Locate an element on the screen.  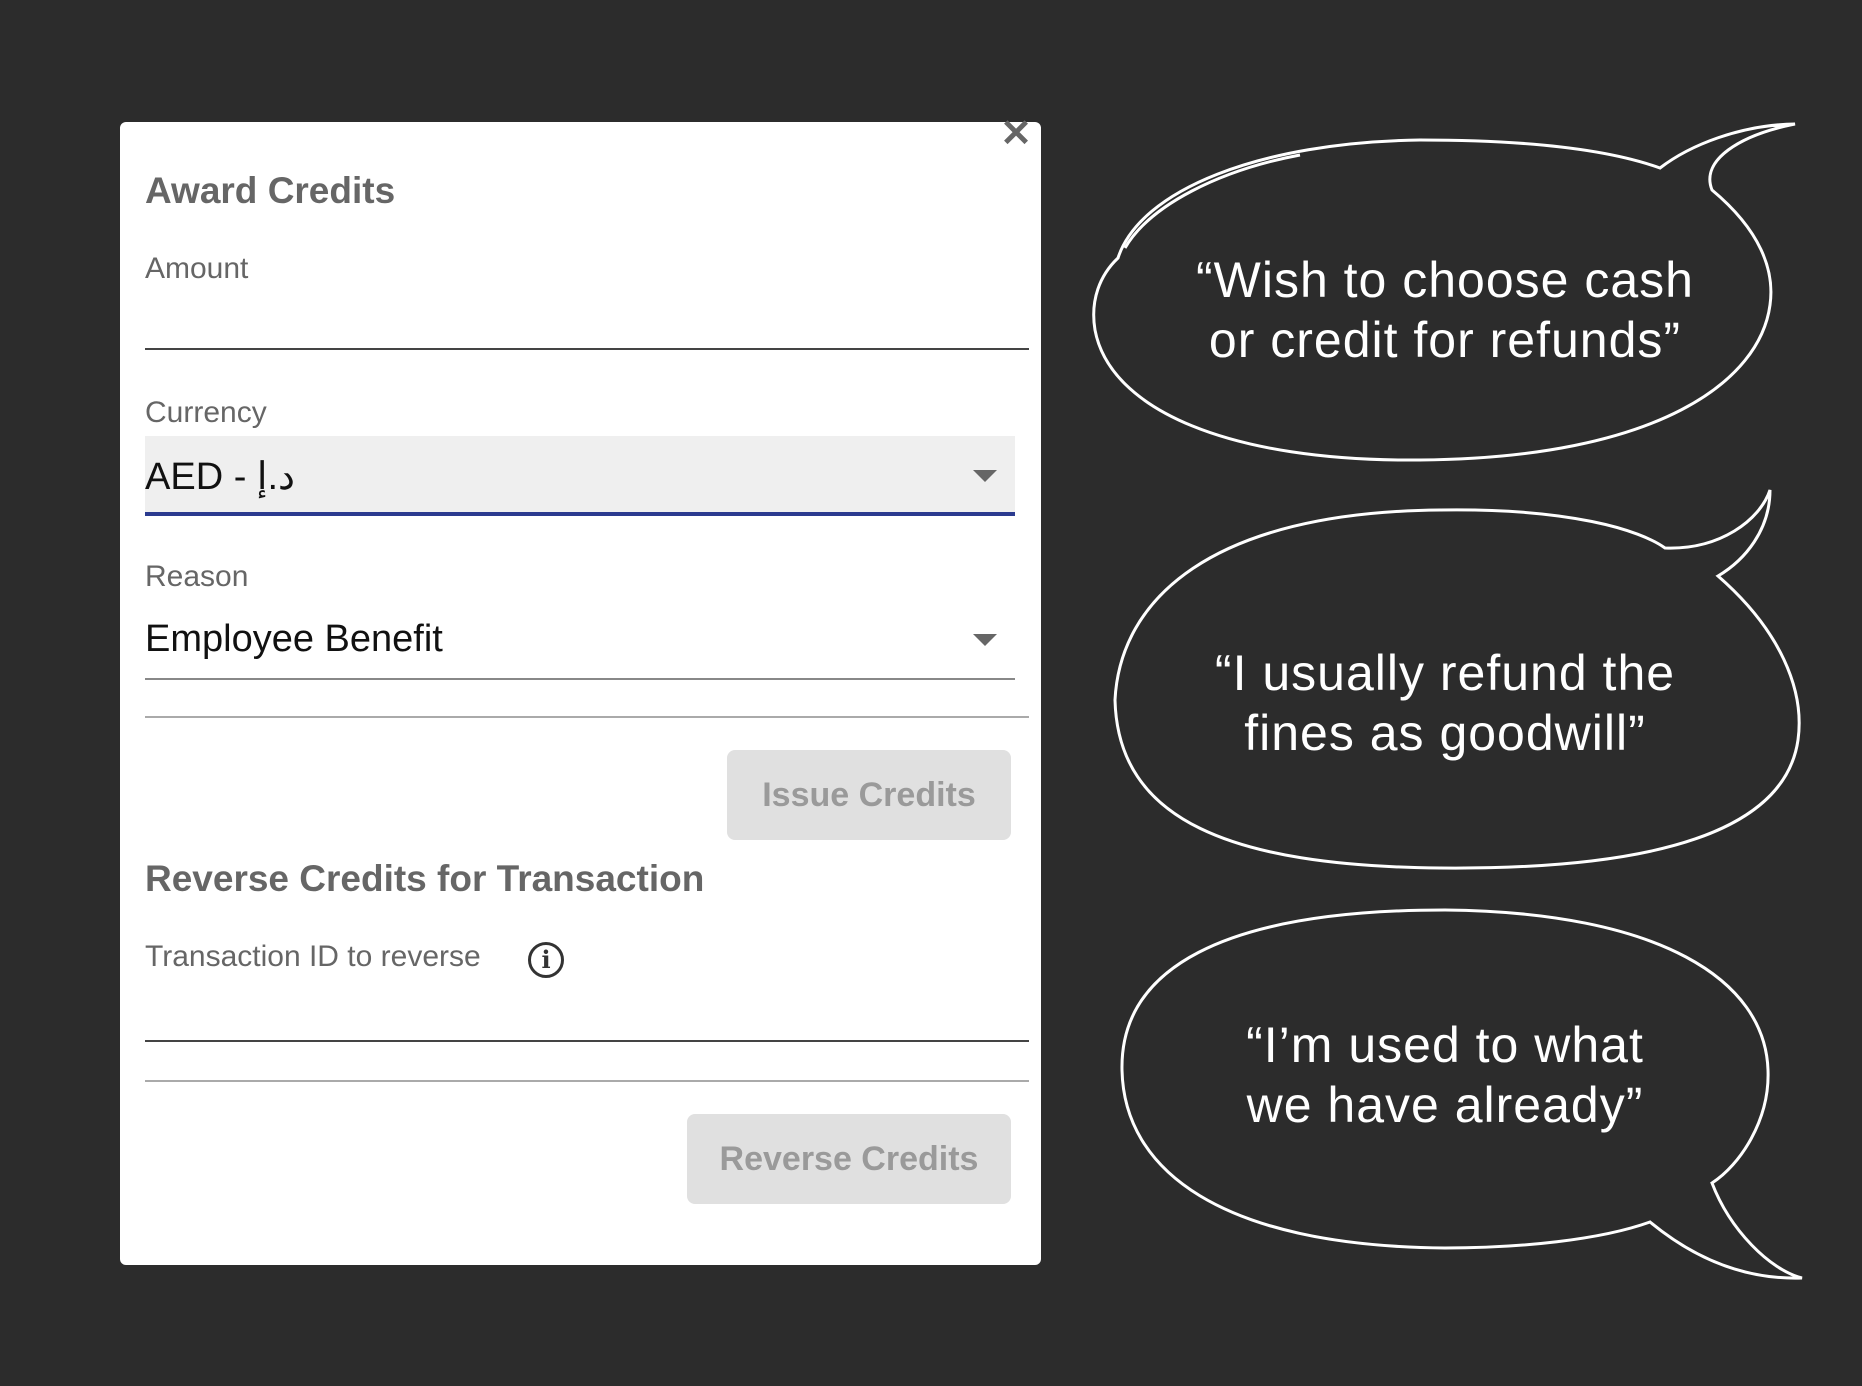
speech-bubble-2-line2: fines as goodwill” is located at coordinates (1445, 733).